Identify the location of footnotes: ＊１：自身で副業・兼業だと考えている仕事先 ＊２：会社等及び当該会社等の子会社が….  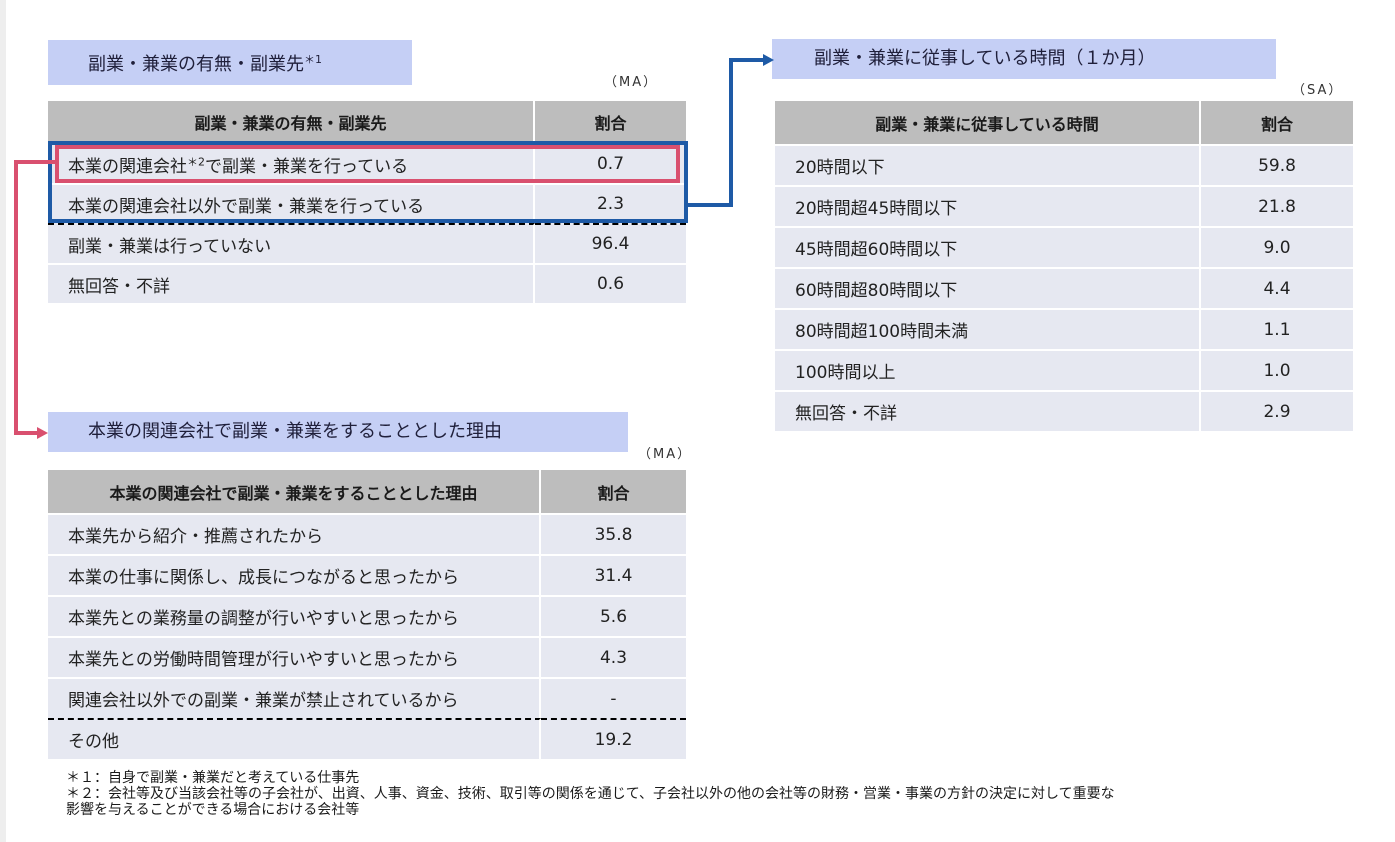
(590, 794).